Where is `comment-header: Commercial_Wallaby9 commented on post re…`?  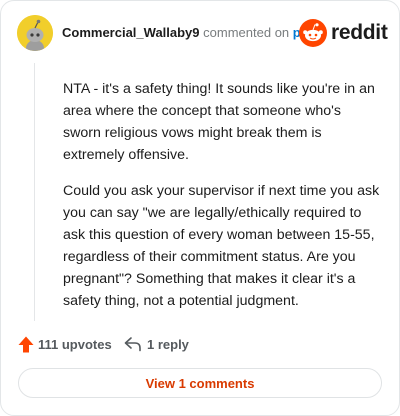 comment-header: Commercial_Wallaby9 commented on post re… is located at coordinates (202, 34).